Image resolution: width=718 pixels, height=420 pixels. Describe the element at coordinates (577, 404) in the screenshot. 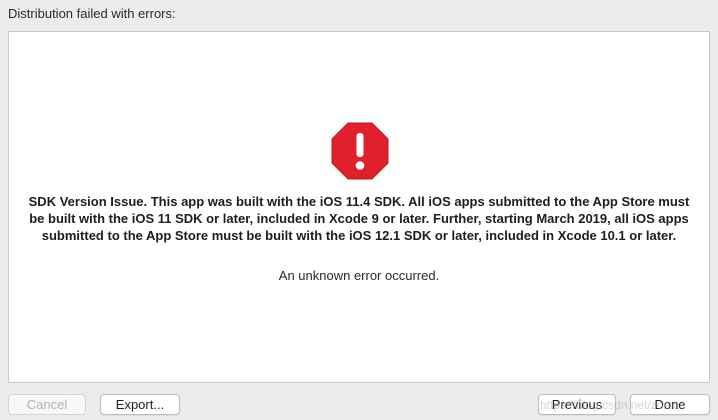

I see `previous-button: Previous` at that location.